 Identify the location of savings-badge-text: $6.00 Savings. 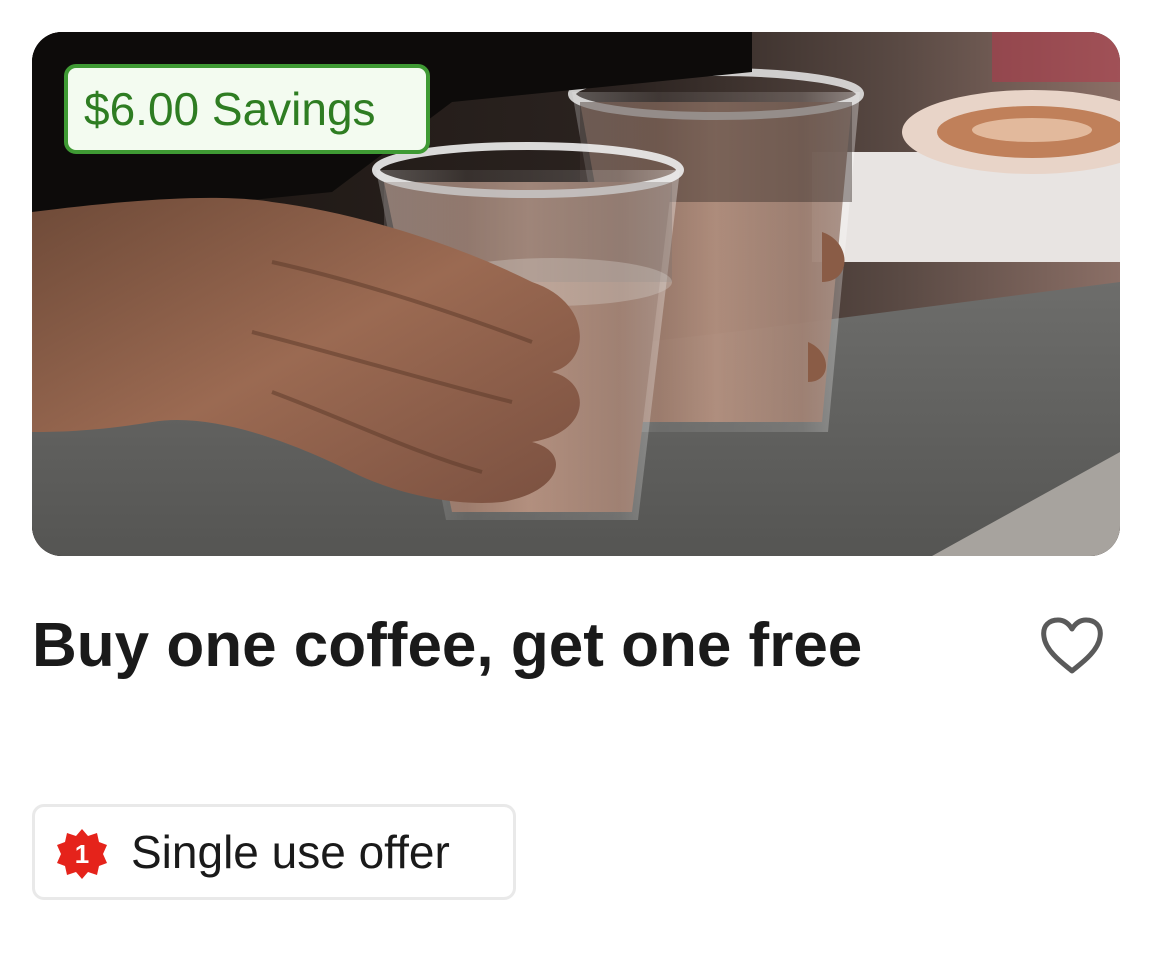
(230, 109).